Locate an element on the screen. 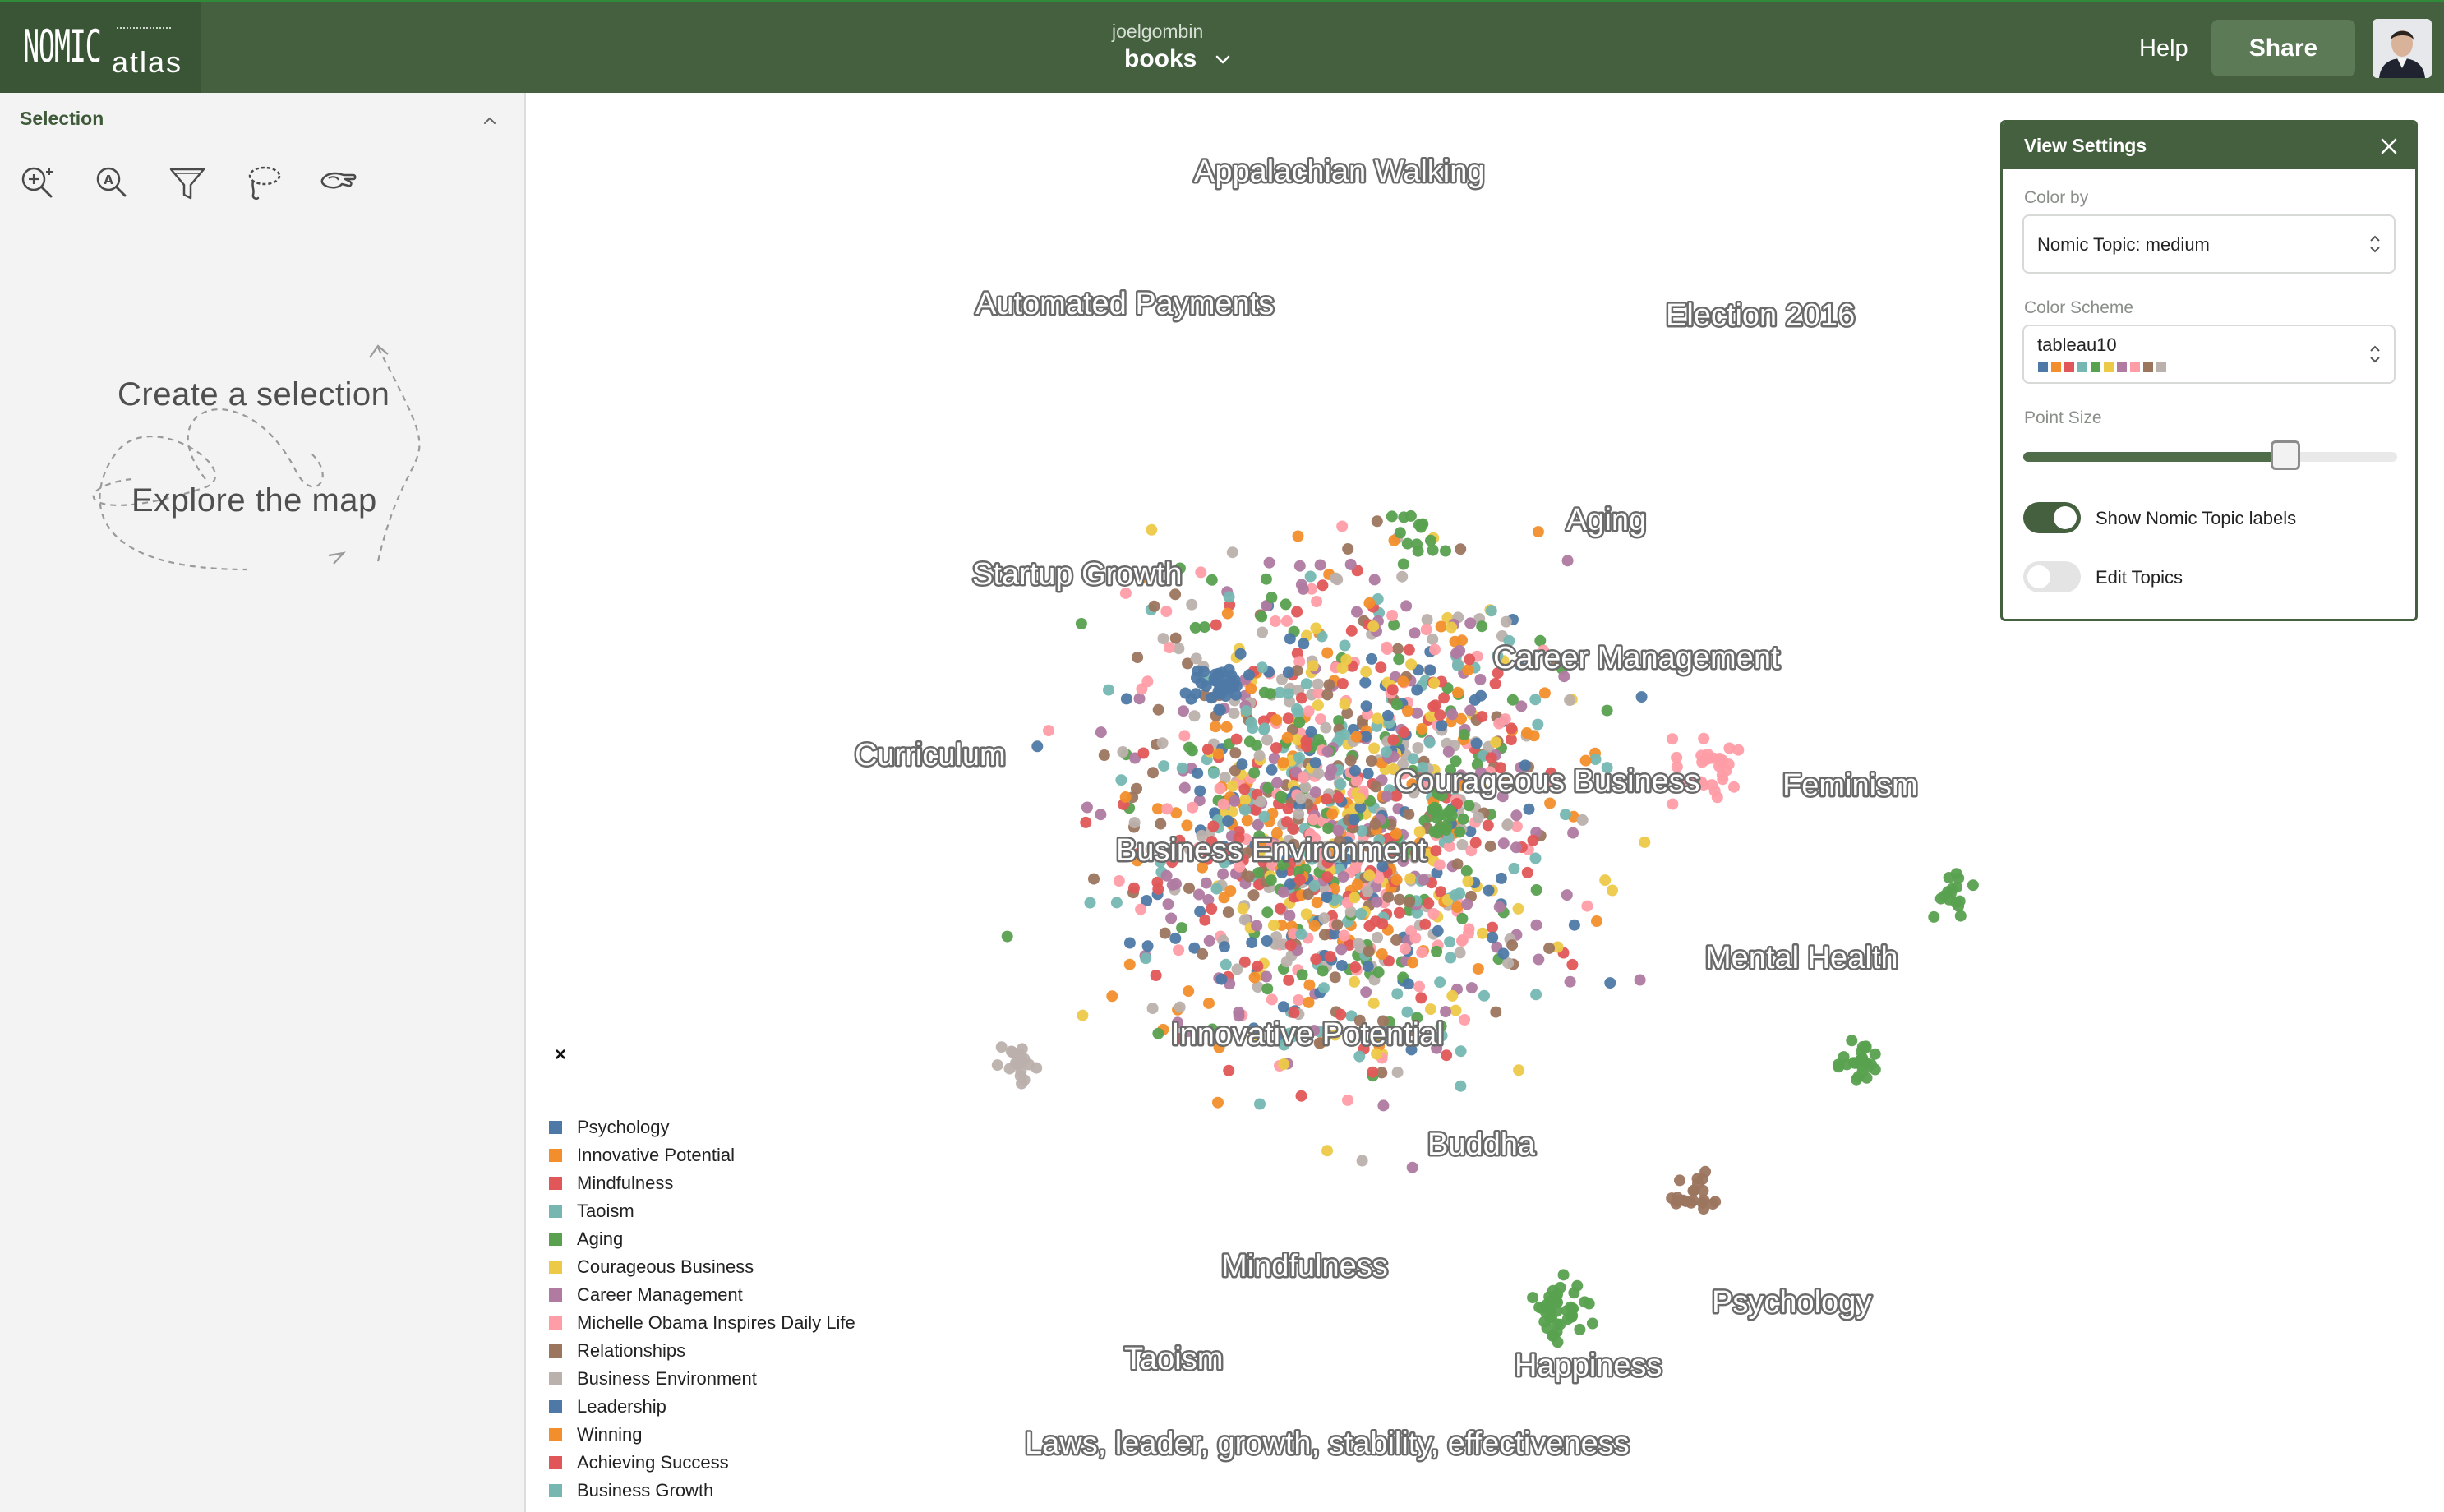  legend-item: Leadership is located at coordinates (607, 1407).